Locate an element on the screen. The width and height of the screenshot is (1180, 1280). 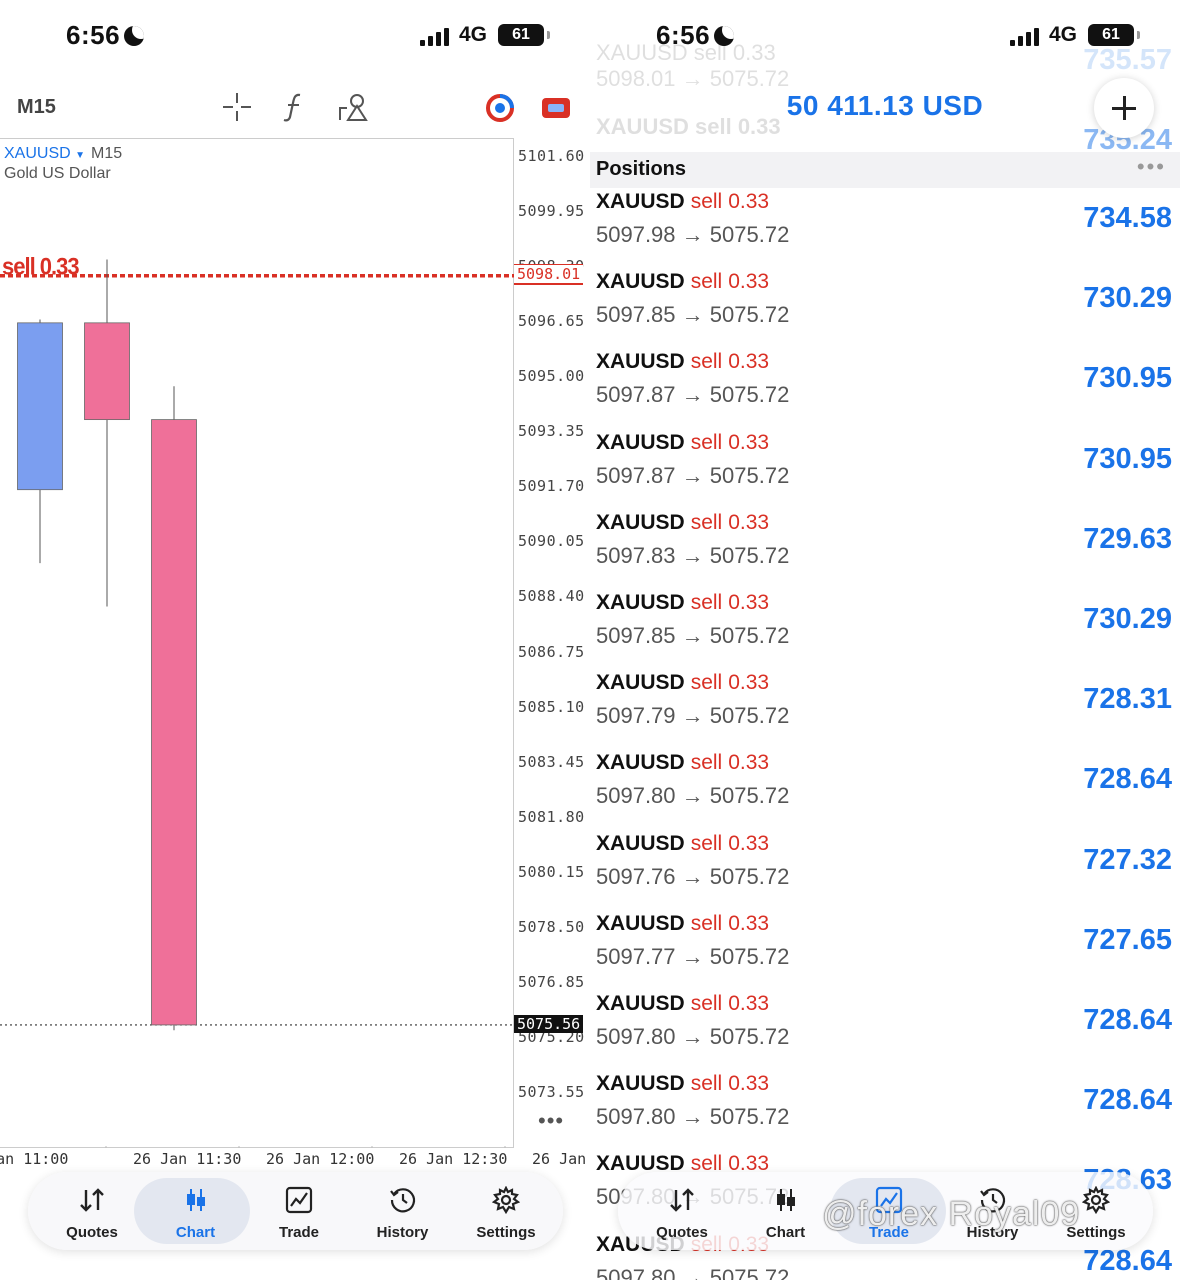
position-profit: 730.95 is located at coordinates (1127, 378).